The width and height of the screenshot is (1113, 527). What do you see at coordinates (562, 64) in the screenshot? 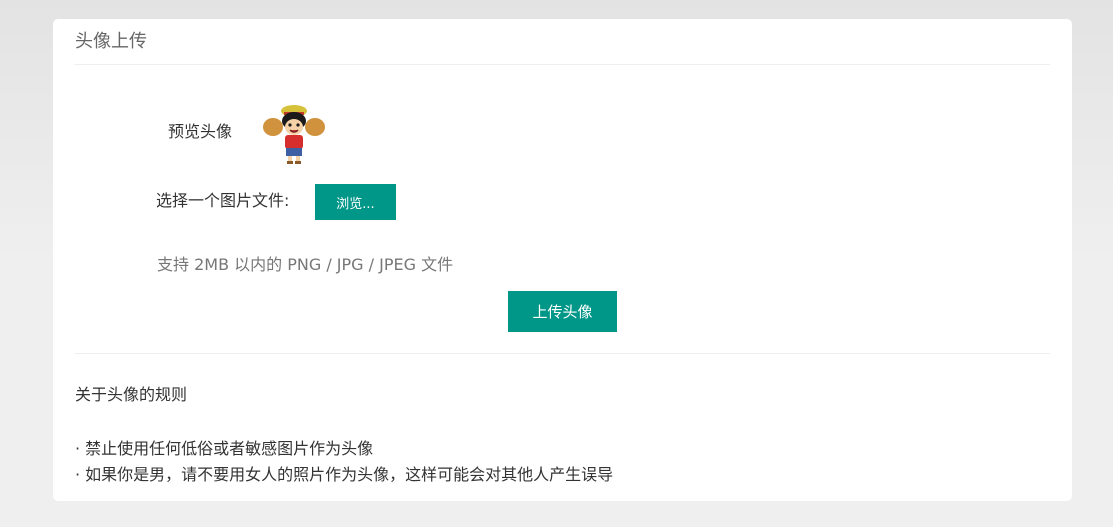
I see `title-divider` at bounding box center [562, 64].